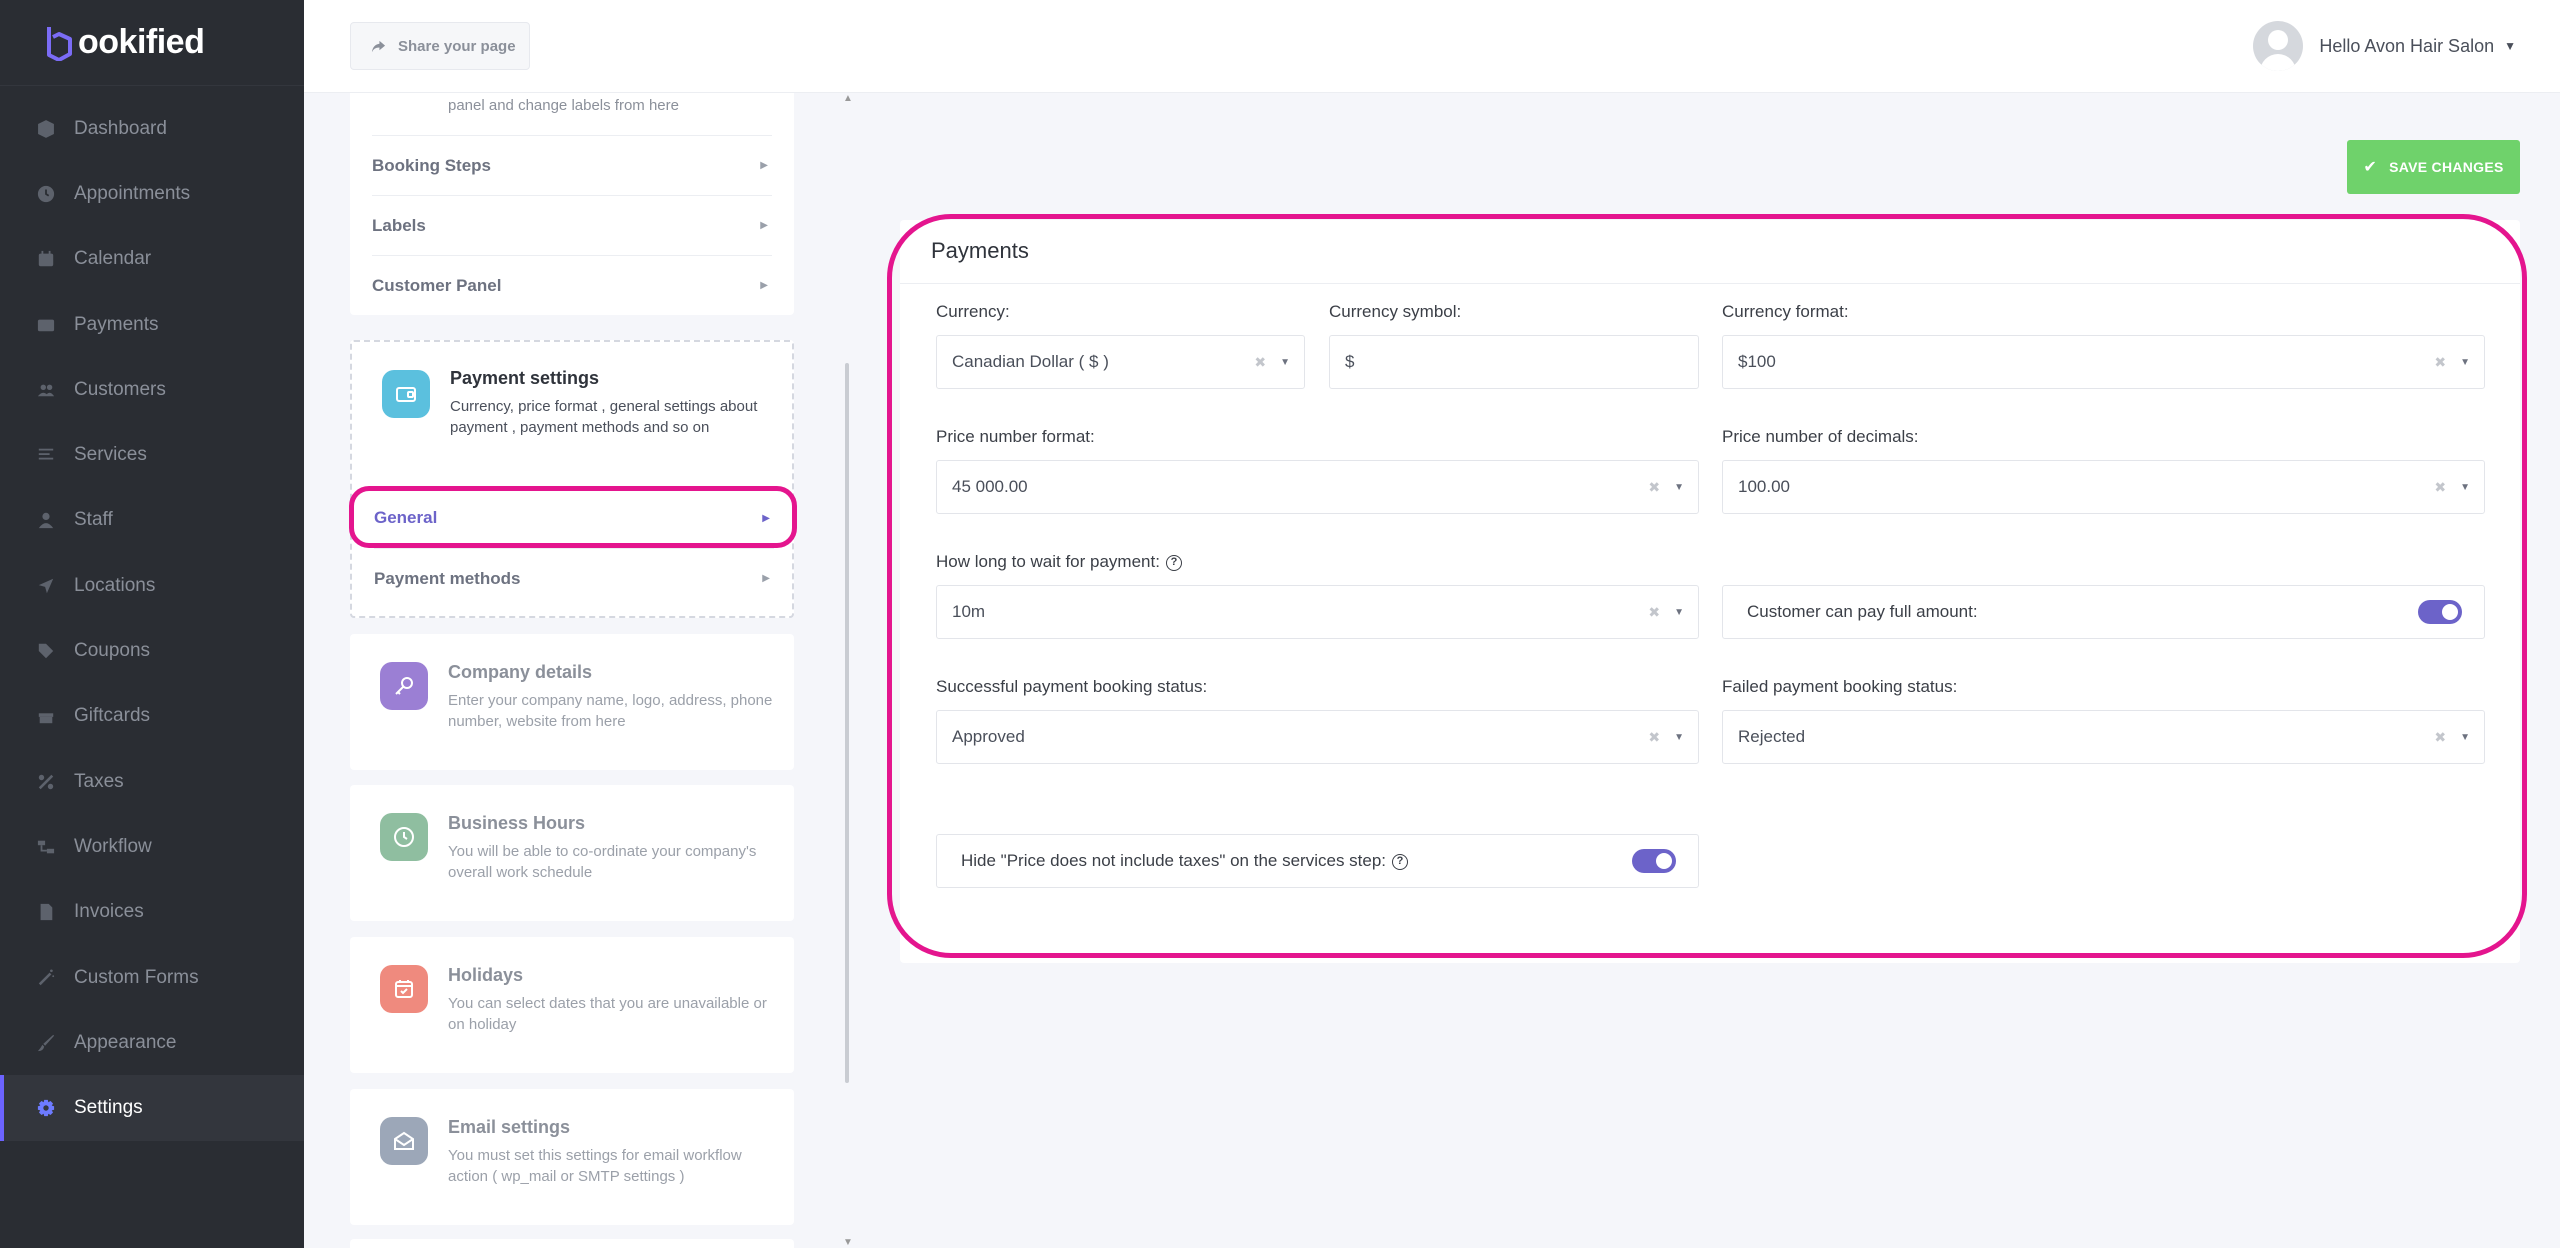  What do you see at coordinates (152, 1042) in the screenshot?
I see `sidebar-item-appearance: Appearance` at bounding box center [152, 1042].